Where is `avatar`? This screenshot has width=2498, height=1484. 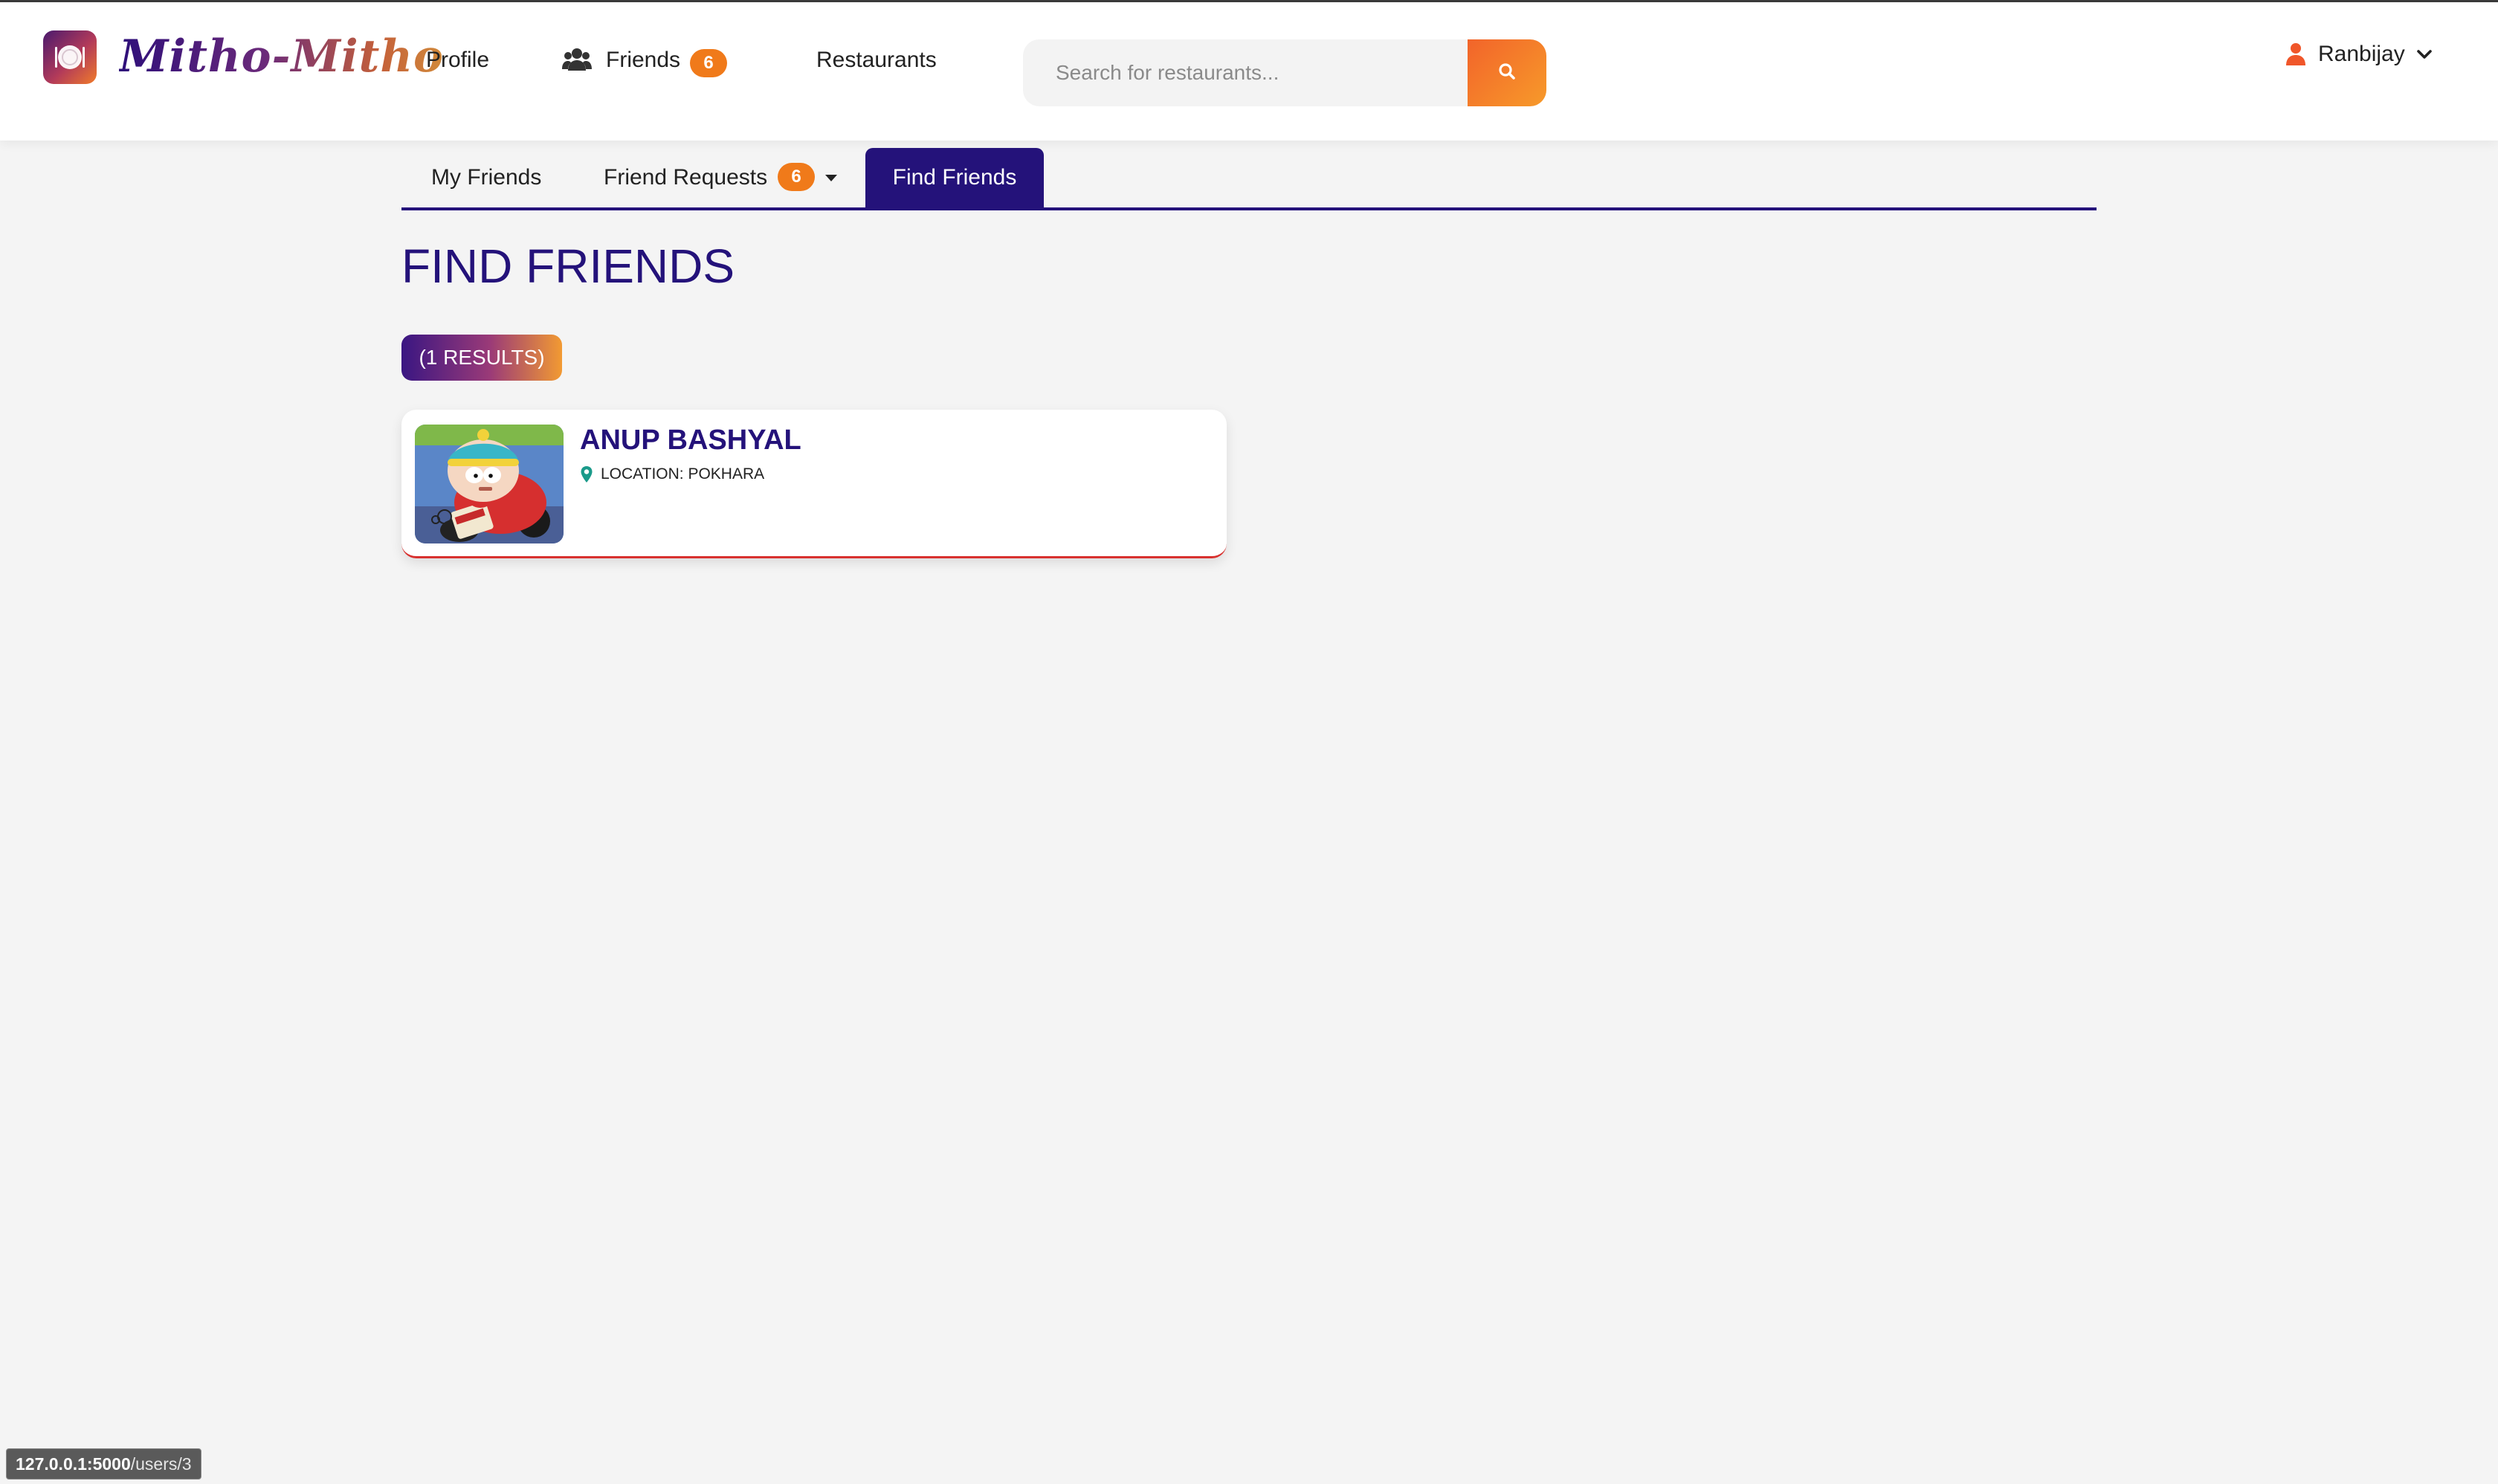
avatar is located at coordinates (489, 484).